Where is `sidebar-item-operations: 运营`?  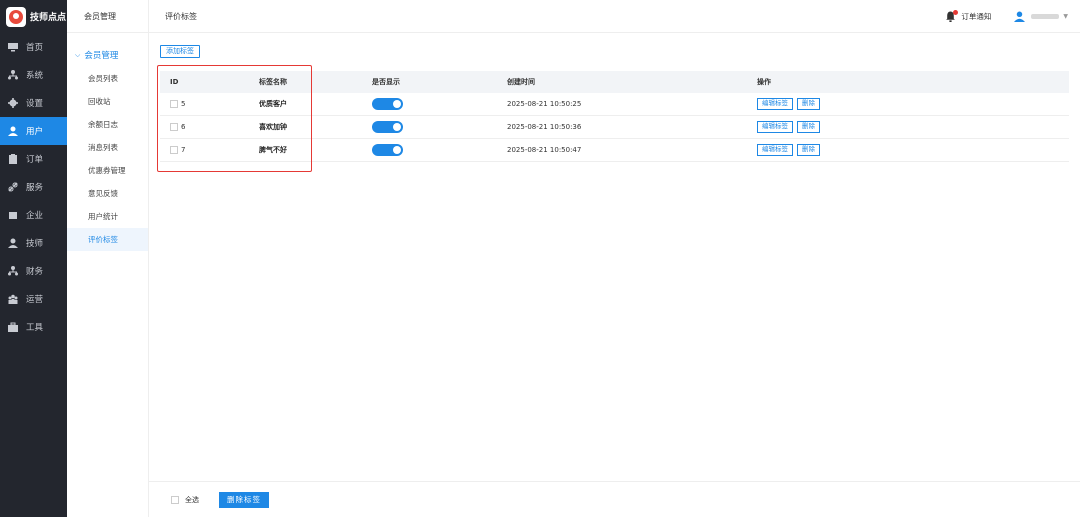 sidebar-item-operations: 运营 is located at coordinates (33, 299).